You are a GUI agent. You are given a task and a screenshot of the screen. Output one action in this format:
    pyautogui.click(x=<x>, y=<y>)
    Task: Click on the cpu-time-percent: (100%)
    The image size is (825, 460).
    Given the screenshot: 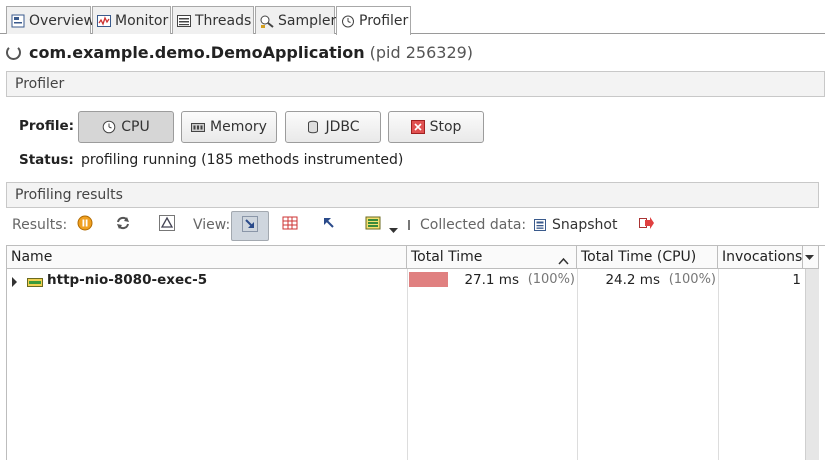 What is the action you would take?
    pyautogui.click(x=692, y=279)
    